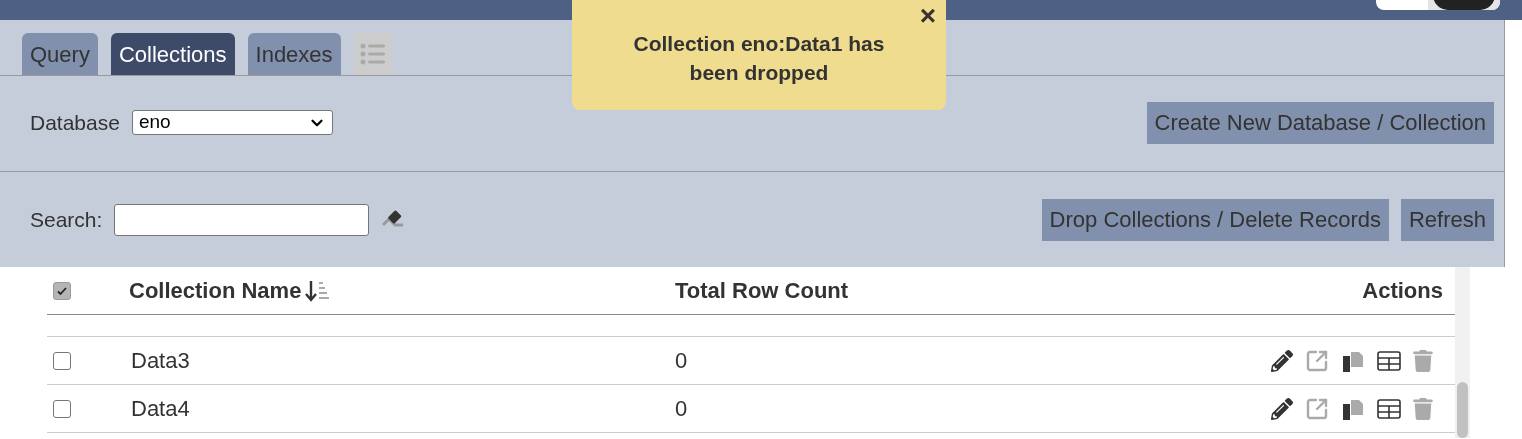  What do you see at coordinates (1320, 122) in the screenshot?
I see `create-button: Create New Database / Collection` at bounding box center [1320, 122].